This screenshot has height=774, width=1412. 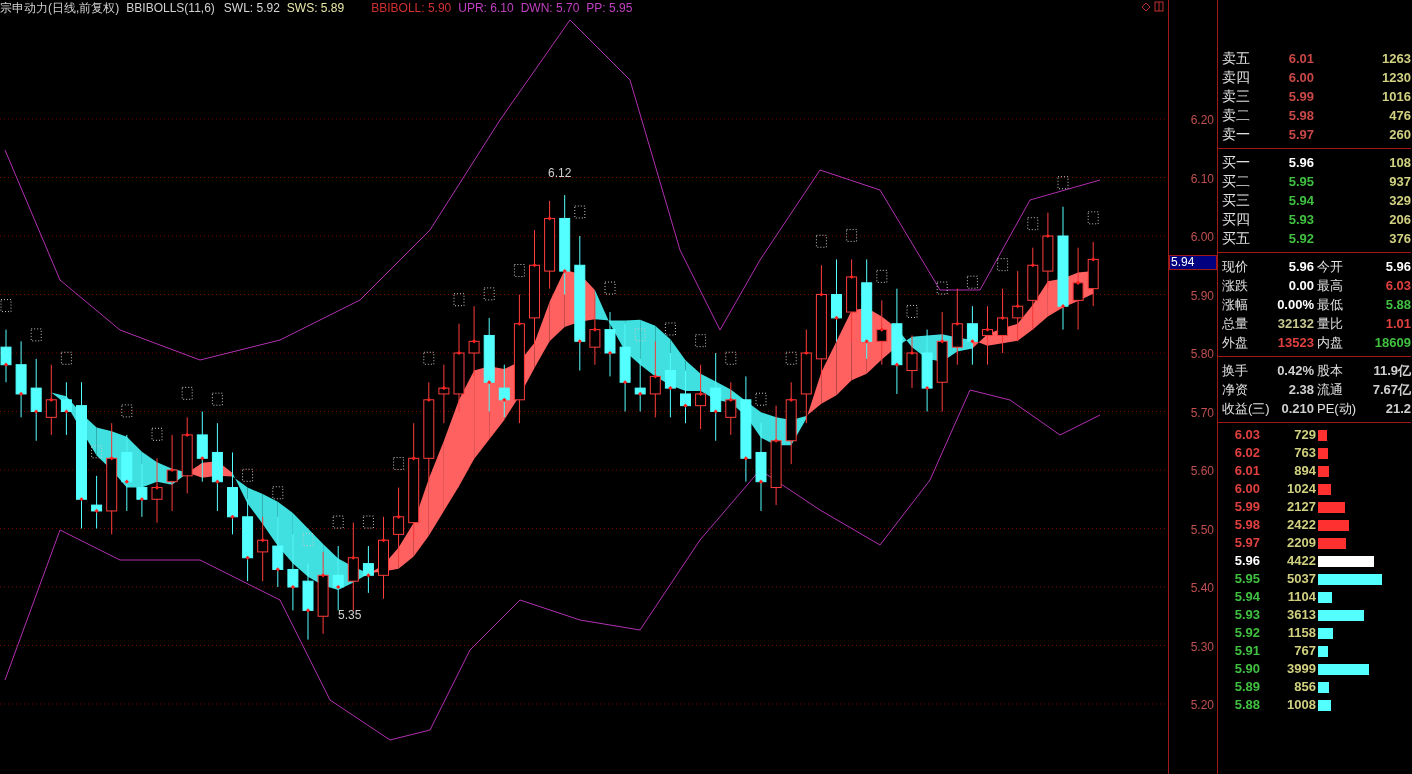 What do you see at coordinates (1235, 286) in the screenshot?
I see `quote-label: 涨跌` at bounding box center [1235, 286].